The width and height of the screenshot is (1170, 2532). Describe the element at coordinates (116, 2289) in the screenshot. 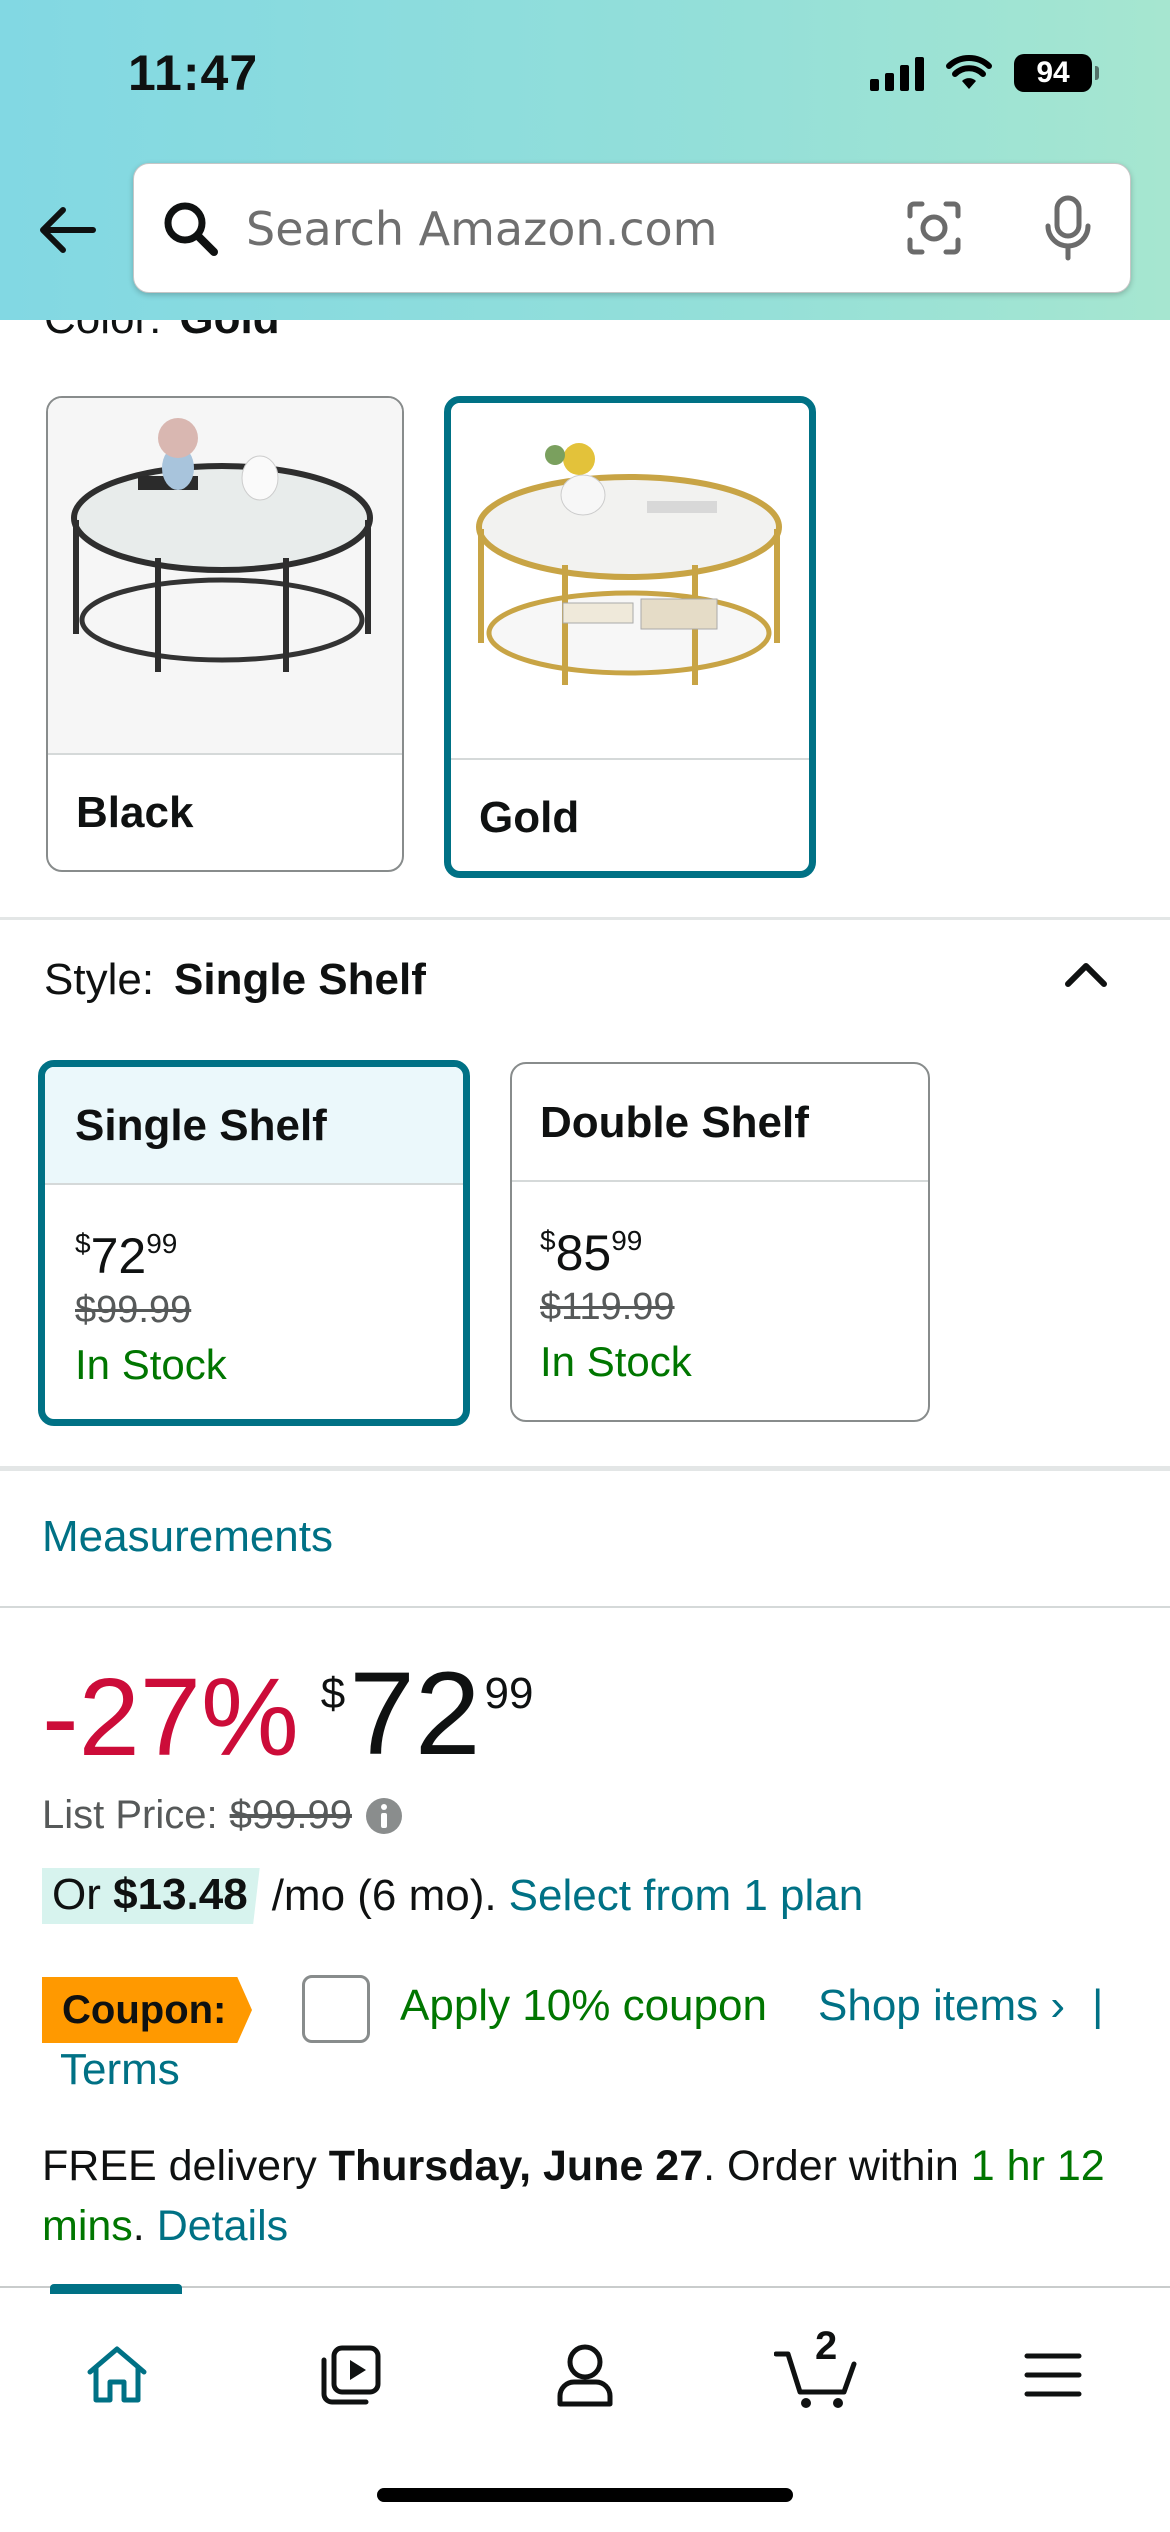

I see `active-tab-indicator` at that location.